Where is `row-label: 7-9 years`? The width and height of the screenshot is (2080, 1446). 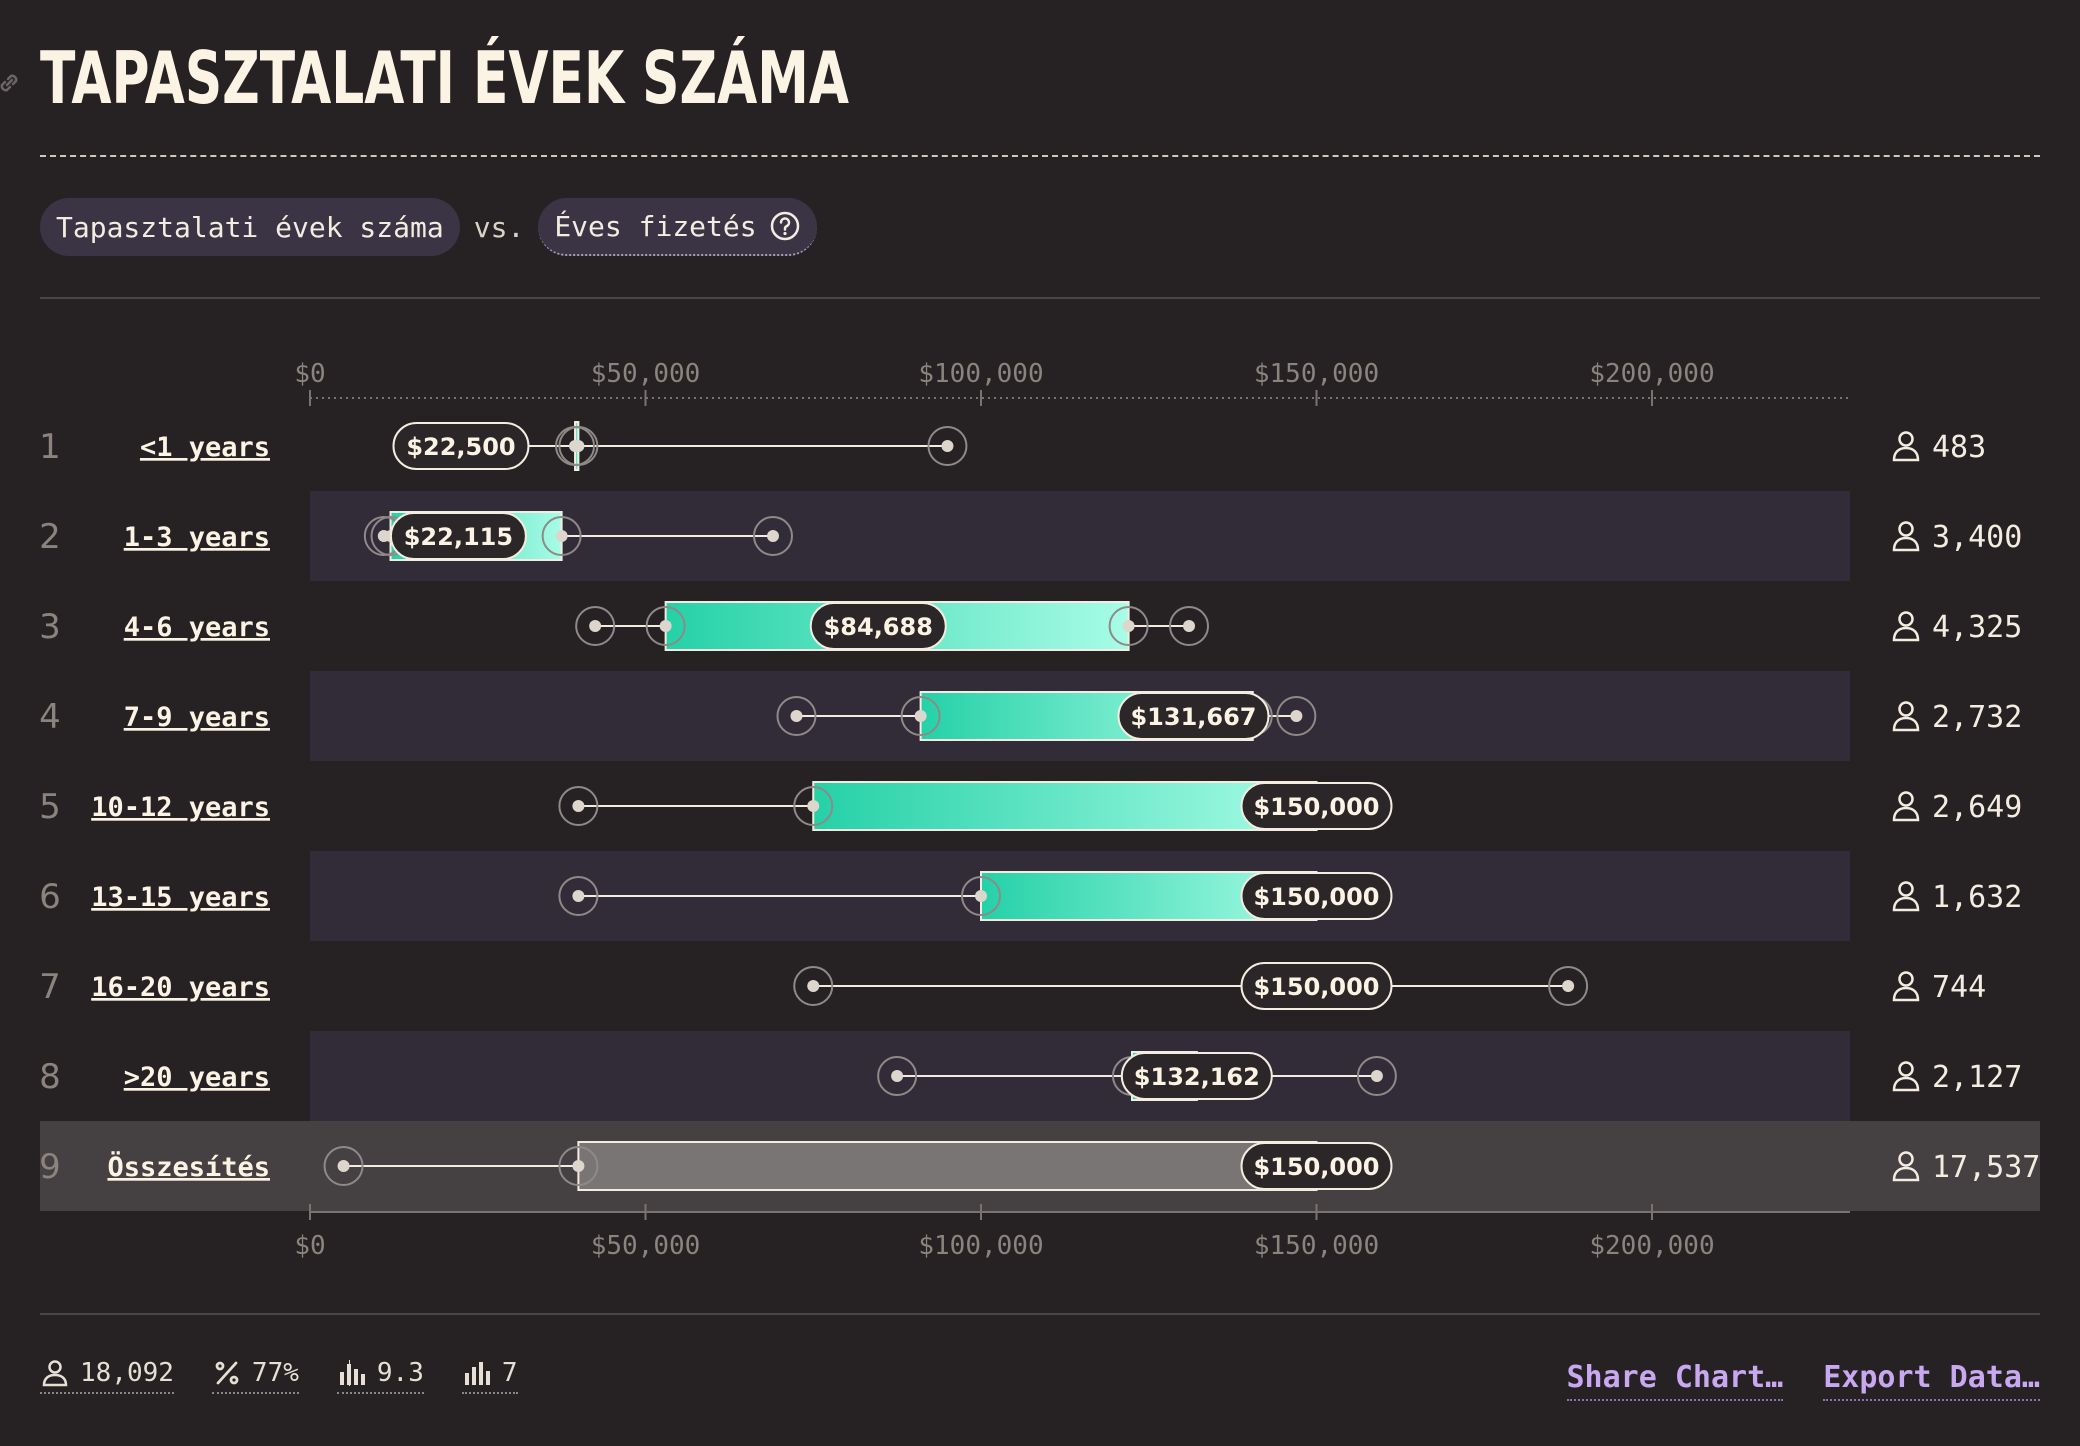
row-label: 7-9 years is located at coordinates (197, 717).